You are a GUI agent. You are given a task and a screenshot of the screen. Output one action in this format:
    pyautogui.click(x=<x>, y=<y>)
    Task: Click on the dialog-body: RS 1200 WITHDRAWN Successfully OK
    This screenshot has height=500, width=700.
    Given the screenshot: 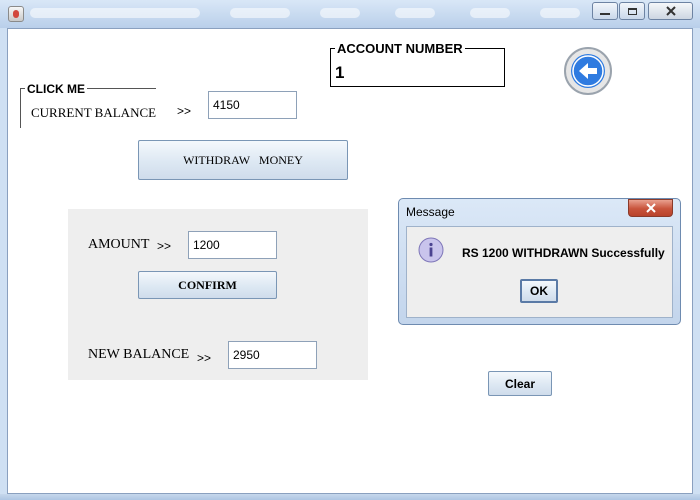 What is the action you would take?
    pyautogui.click(x=539, y=272)
    